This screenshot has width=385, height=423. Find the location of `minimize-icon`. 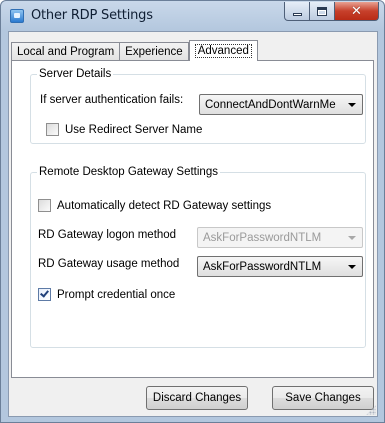

minimize-icon is located at coordinates (297, 14).